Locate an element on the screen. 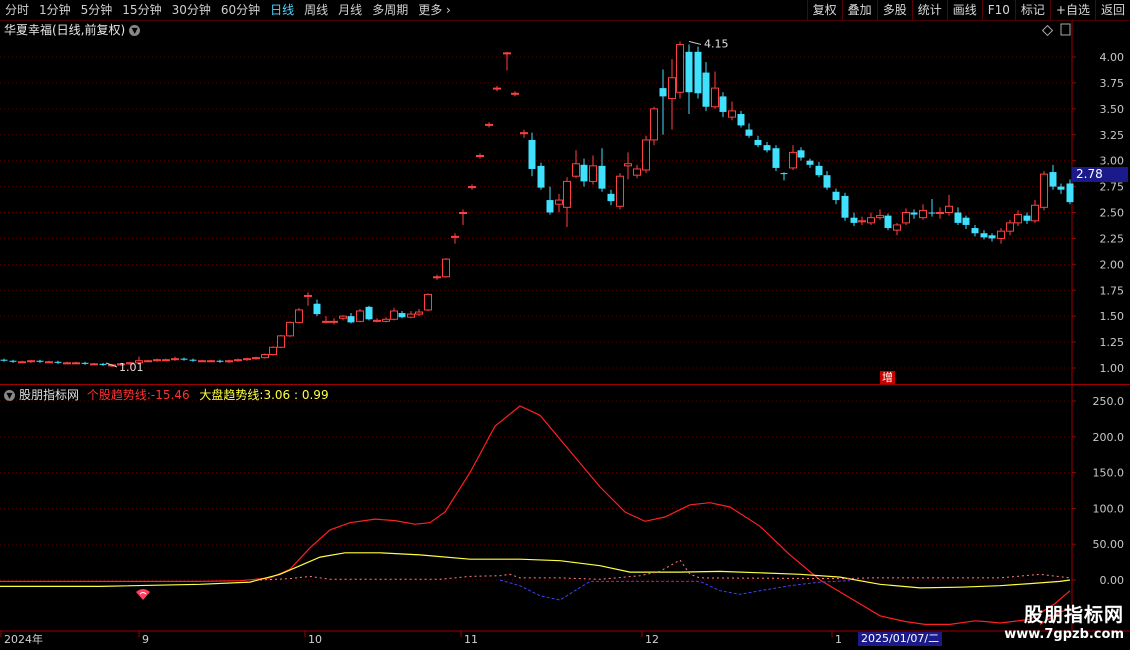 Image resolution: width=1130 pixels, height=650 pixels. line3-series is located at coordinates (675, 590).